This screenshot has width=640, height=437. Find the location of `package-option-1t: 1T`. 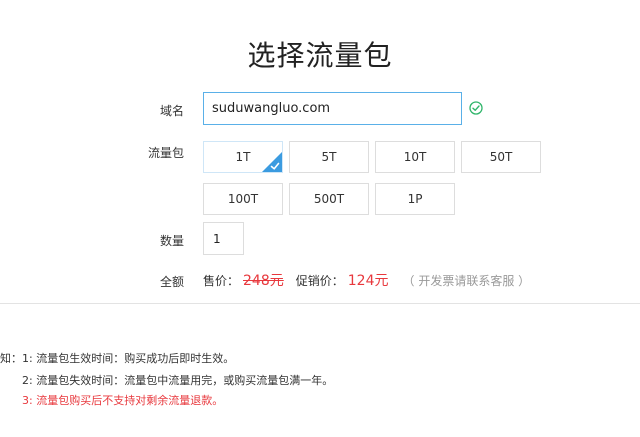

package-option-1t: 1T is located at coordinates (243, 157).